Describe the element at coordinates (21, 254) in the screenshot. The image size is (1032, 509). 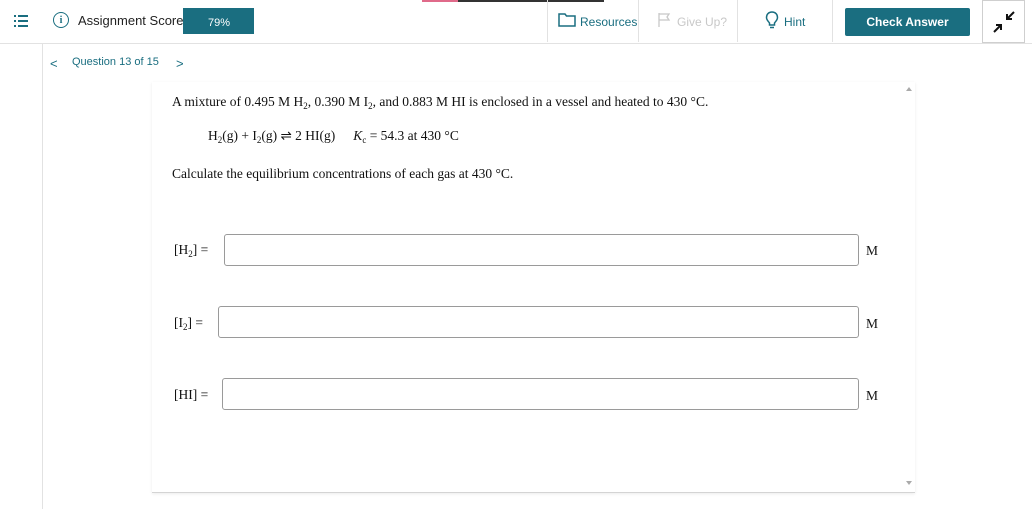
I see `left-rail` at that location.